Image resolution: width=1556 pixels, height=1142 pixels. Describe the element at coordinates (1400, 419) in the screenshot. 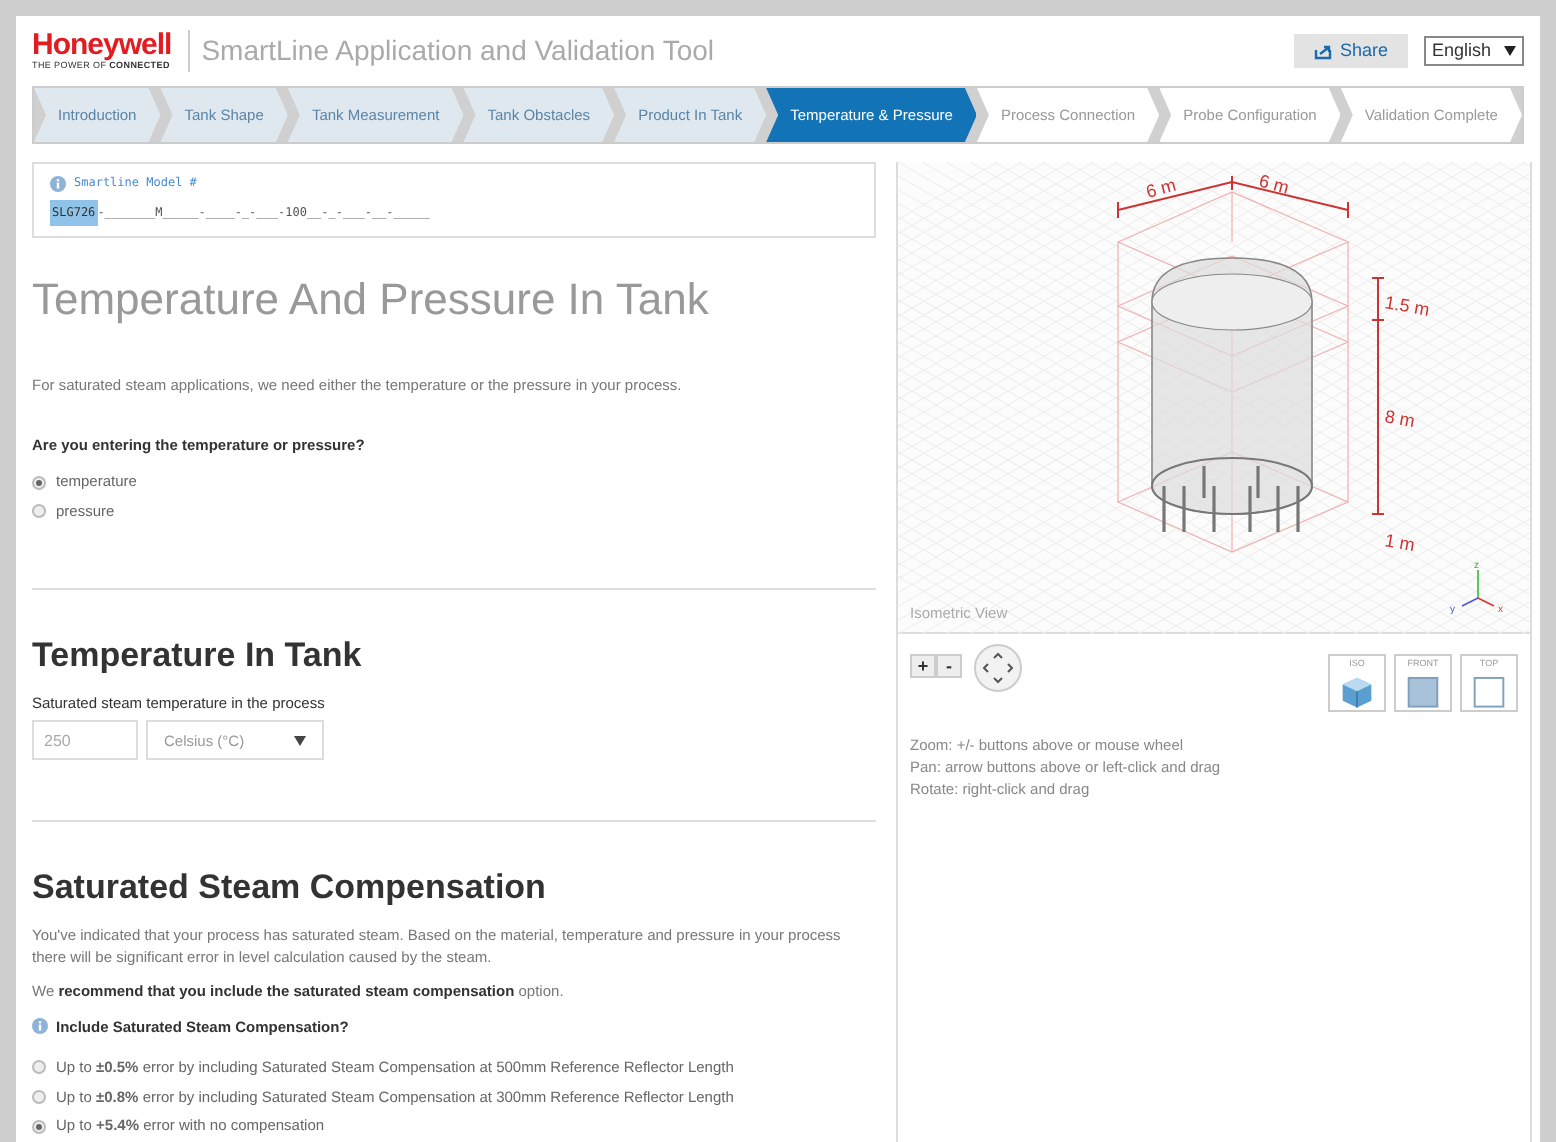

I see `dimension-label: 8 m` at that location.